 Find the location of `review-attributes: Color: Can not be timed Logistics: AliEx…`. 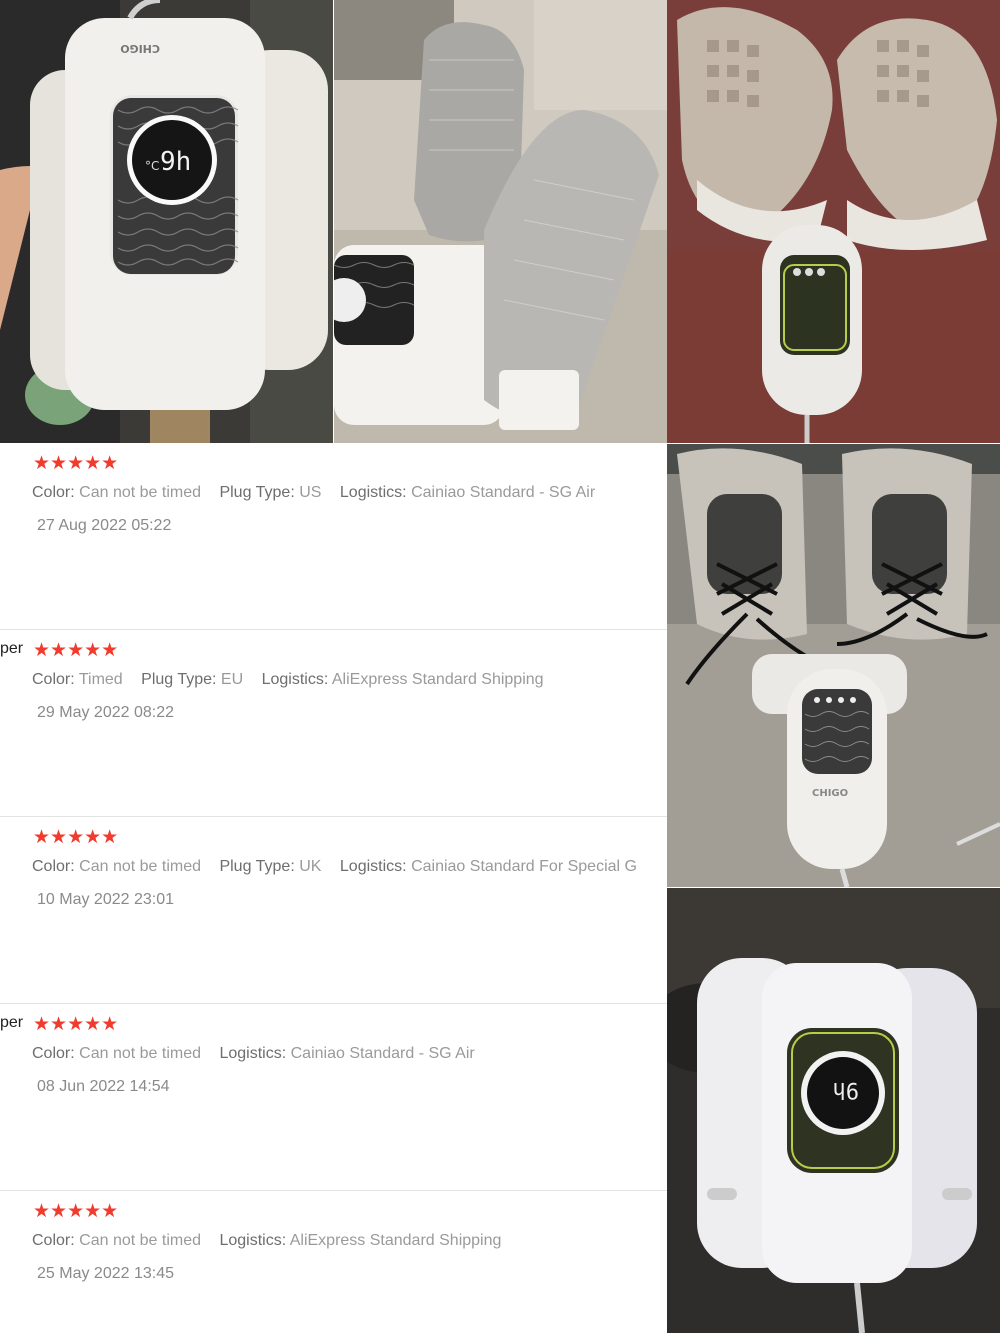

review-attributes: Color: Can not be timed Logistics: AliEx… is located at coordinates (266, 1241).